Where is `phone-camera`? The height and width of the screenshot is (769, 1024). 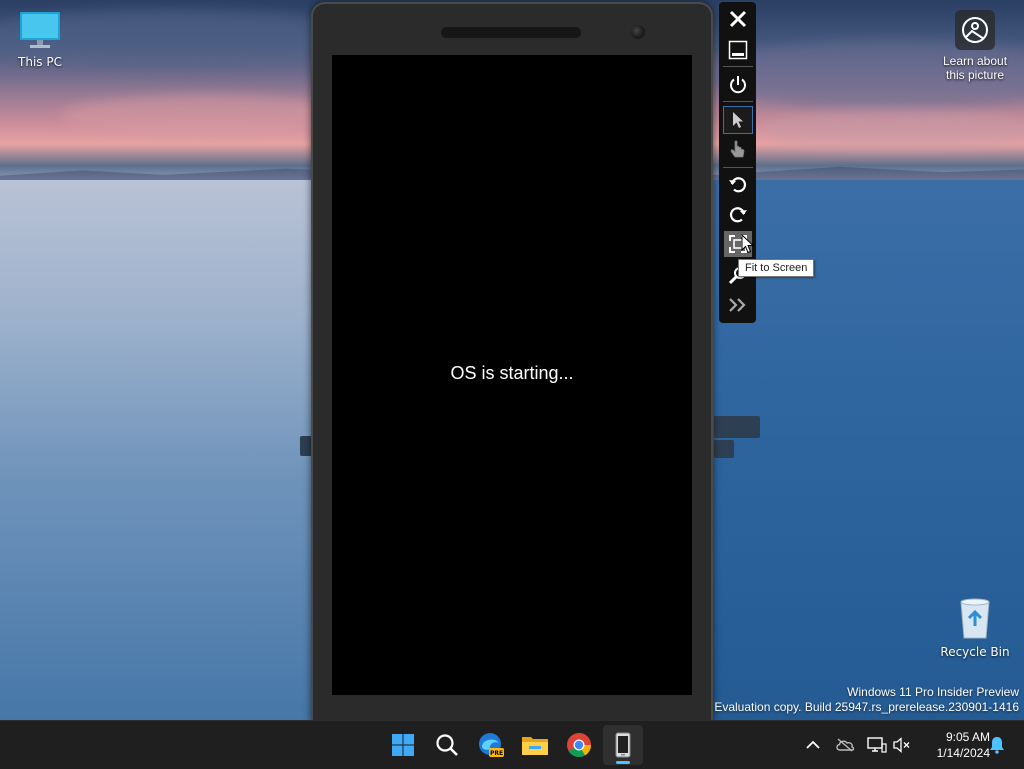
phone-camera is located at coordinates (638, 32).